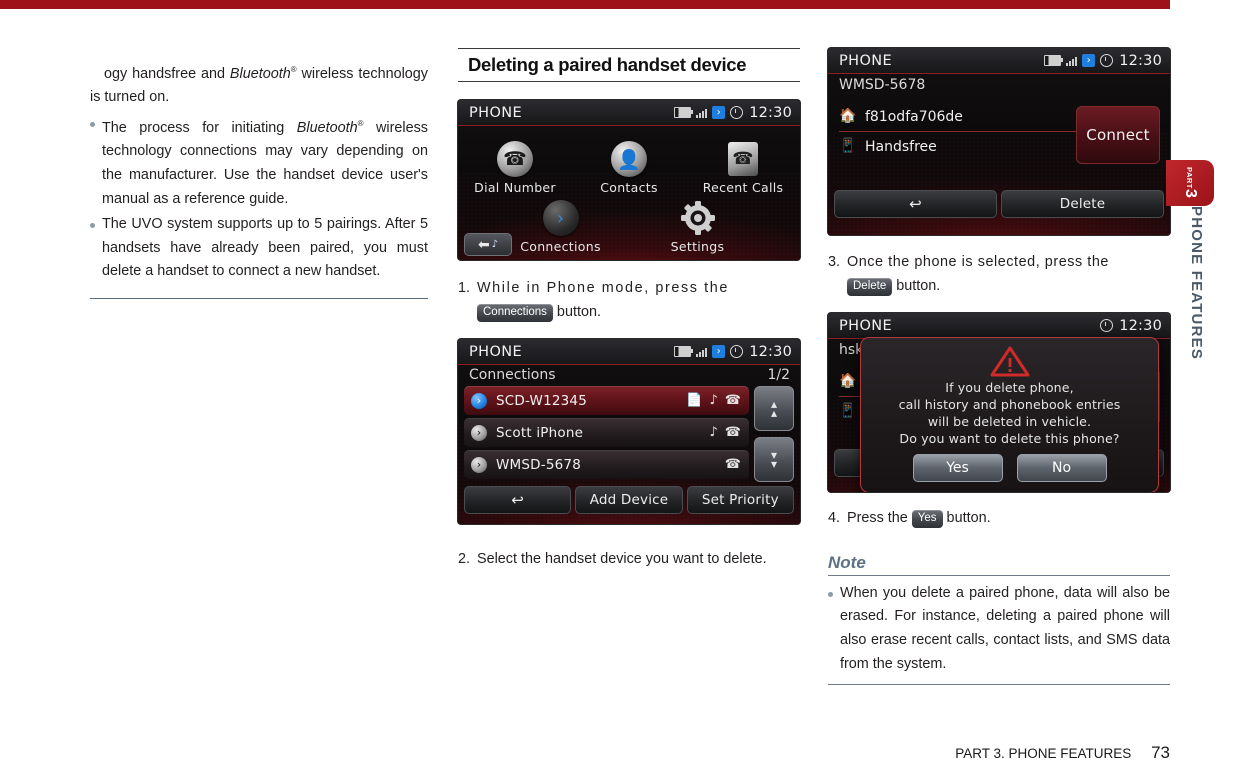 Image resolution: width=1240 pixels, height=777 pixels. What do you see at coordinates (743, 159) in the screenshot?
I see `recent-calls-icon: ☎` at bounding box center [743, 159].